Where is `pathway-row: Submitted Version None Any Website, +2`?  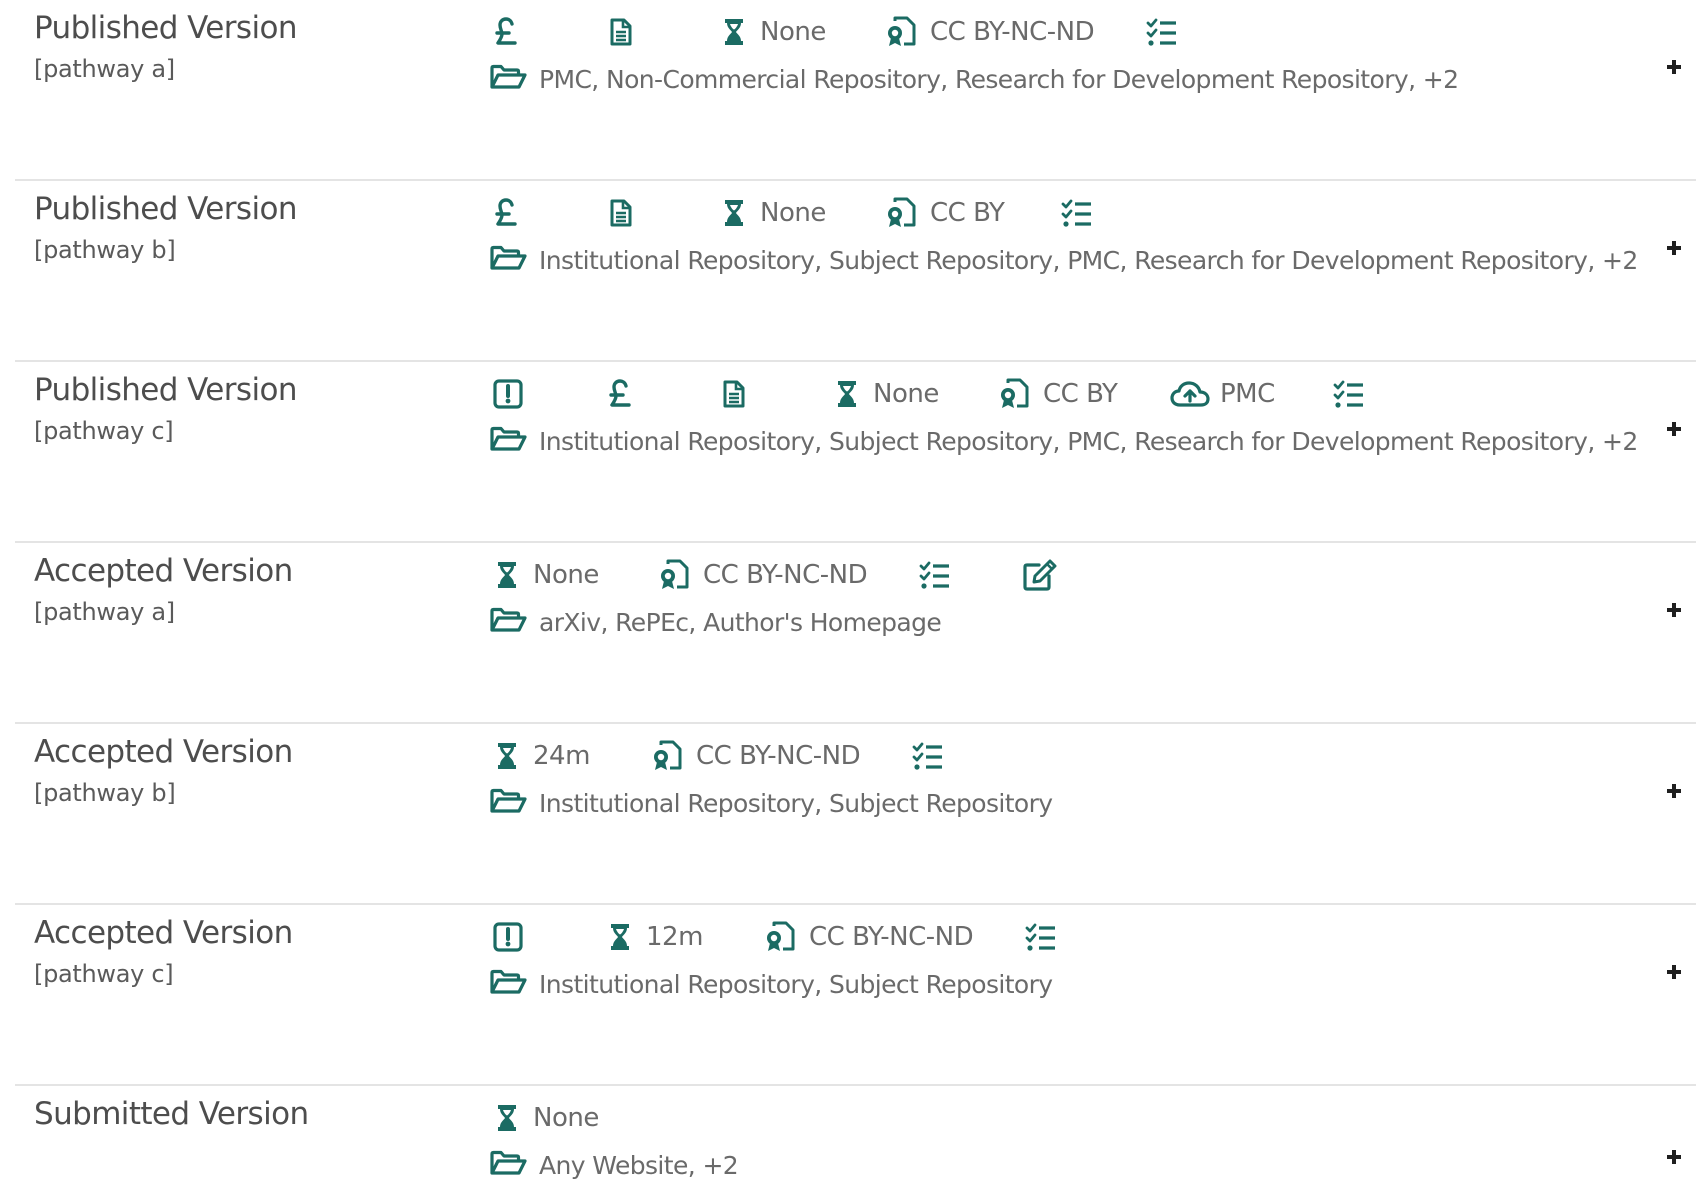 pathway-row: Submitted Version None Any Website, +2 is located at coordinates (848, 1133).